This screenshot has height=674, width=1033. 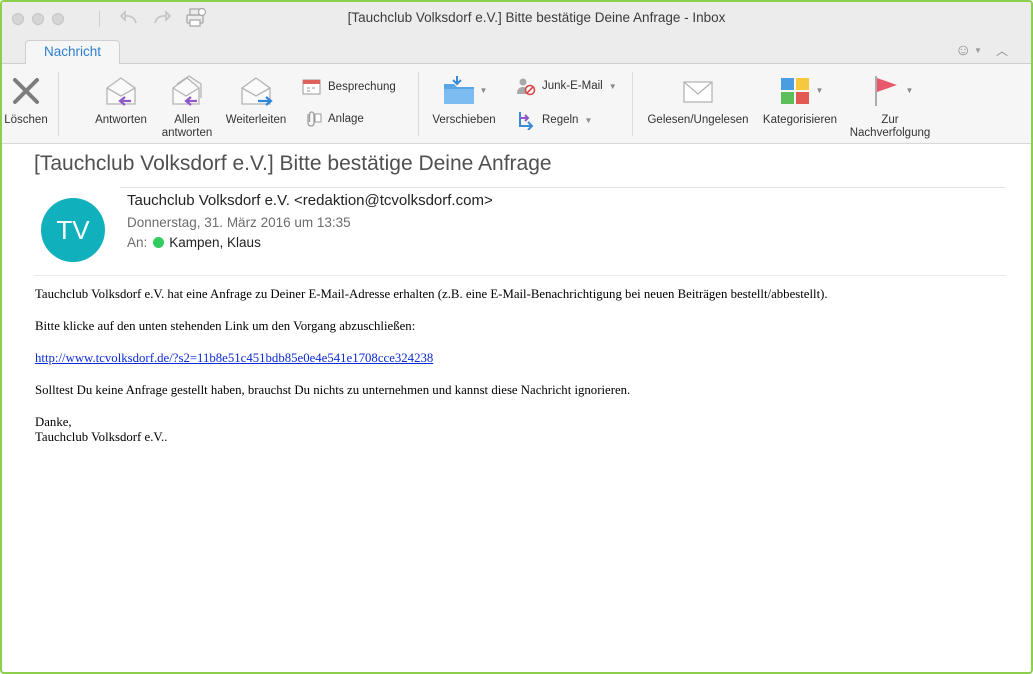 I want to click on read-unread-button: Gelesen/Ungelesen, so click(x=698, y=98).